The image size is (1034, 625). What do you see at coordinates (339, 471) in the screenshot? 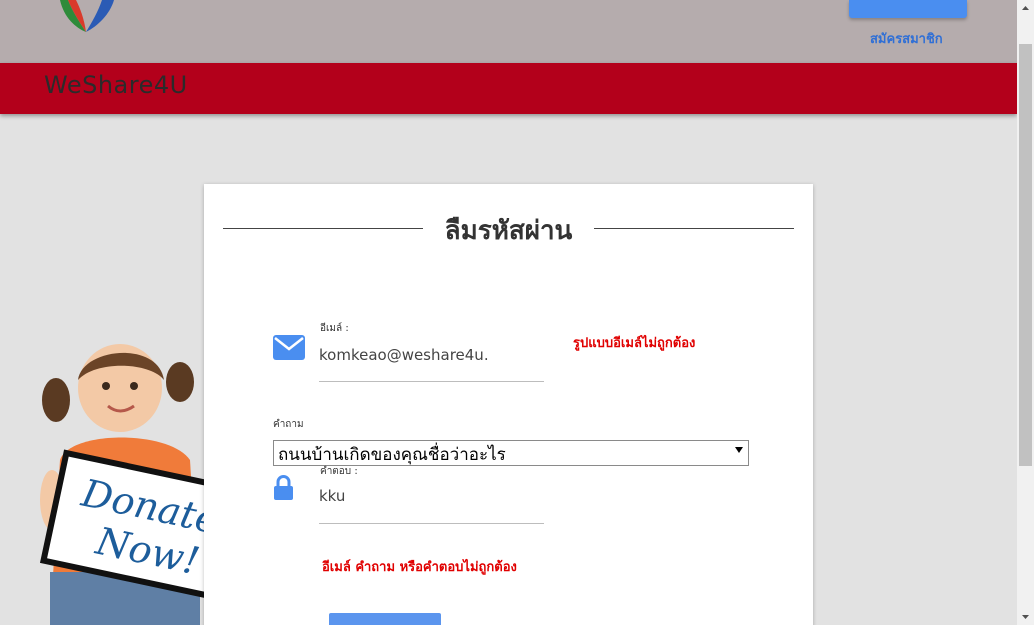
I see `answer-label: คำตอบ :` at bounding box center [339, 471].